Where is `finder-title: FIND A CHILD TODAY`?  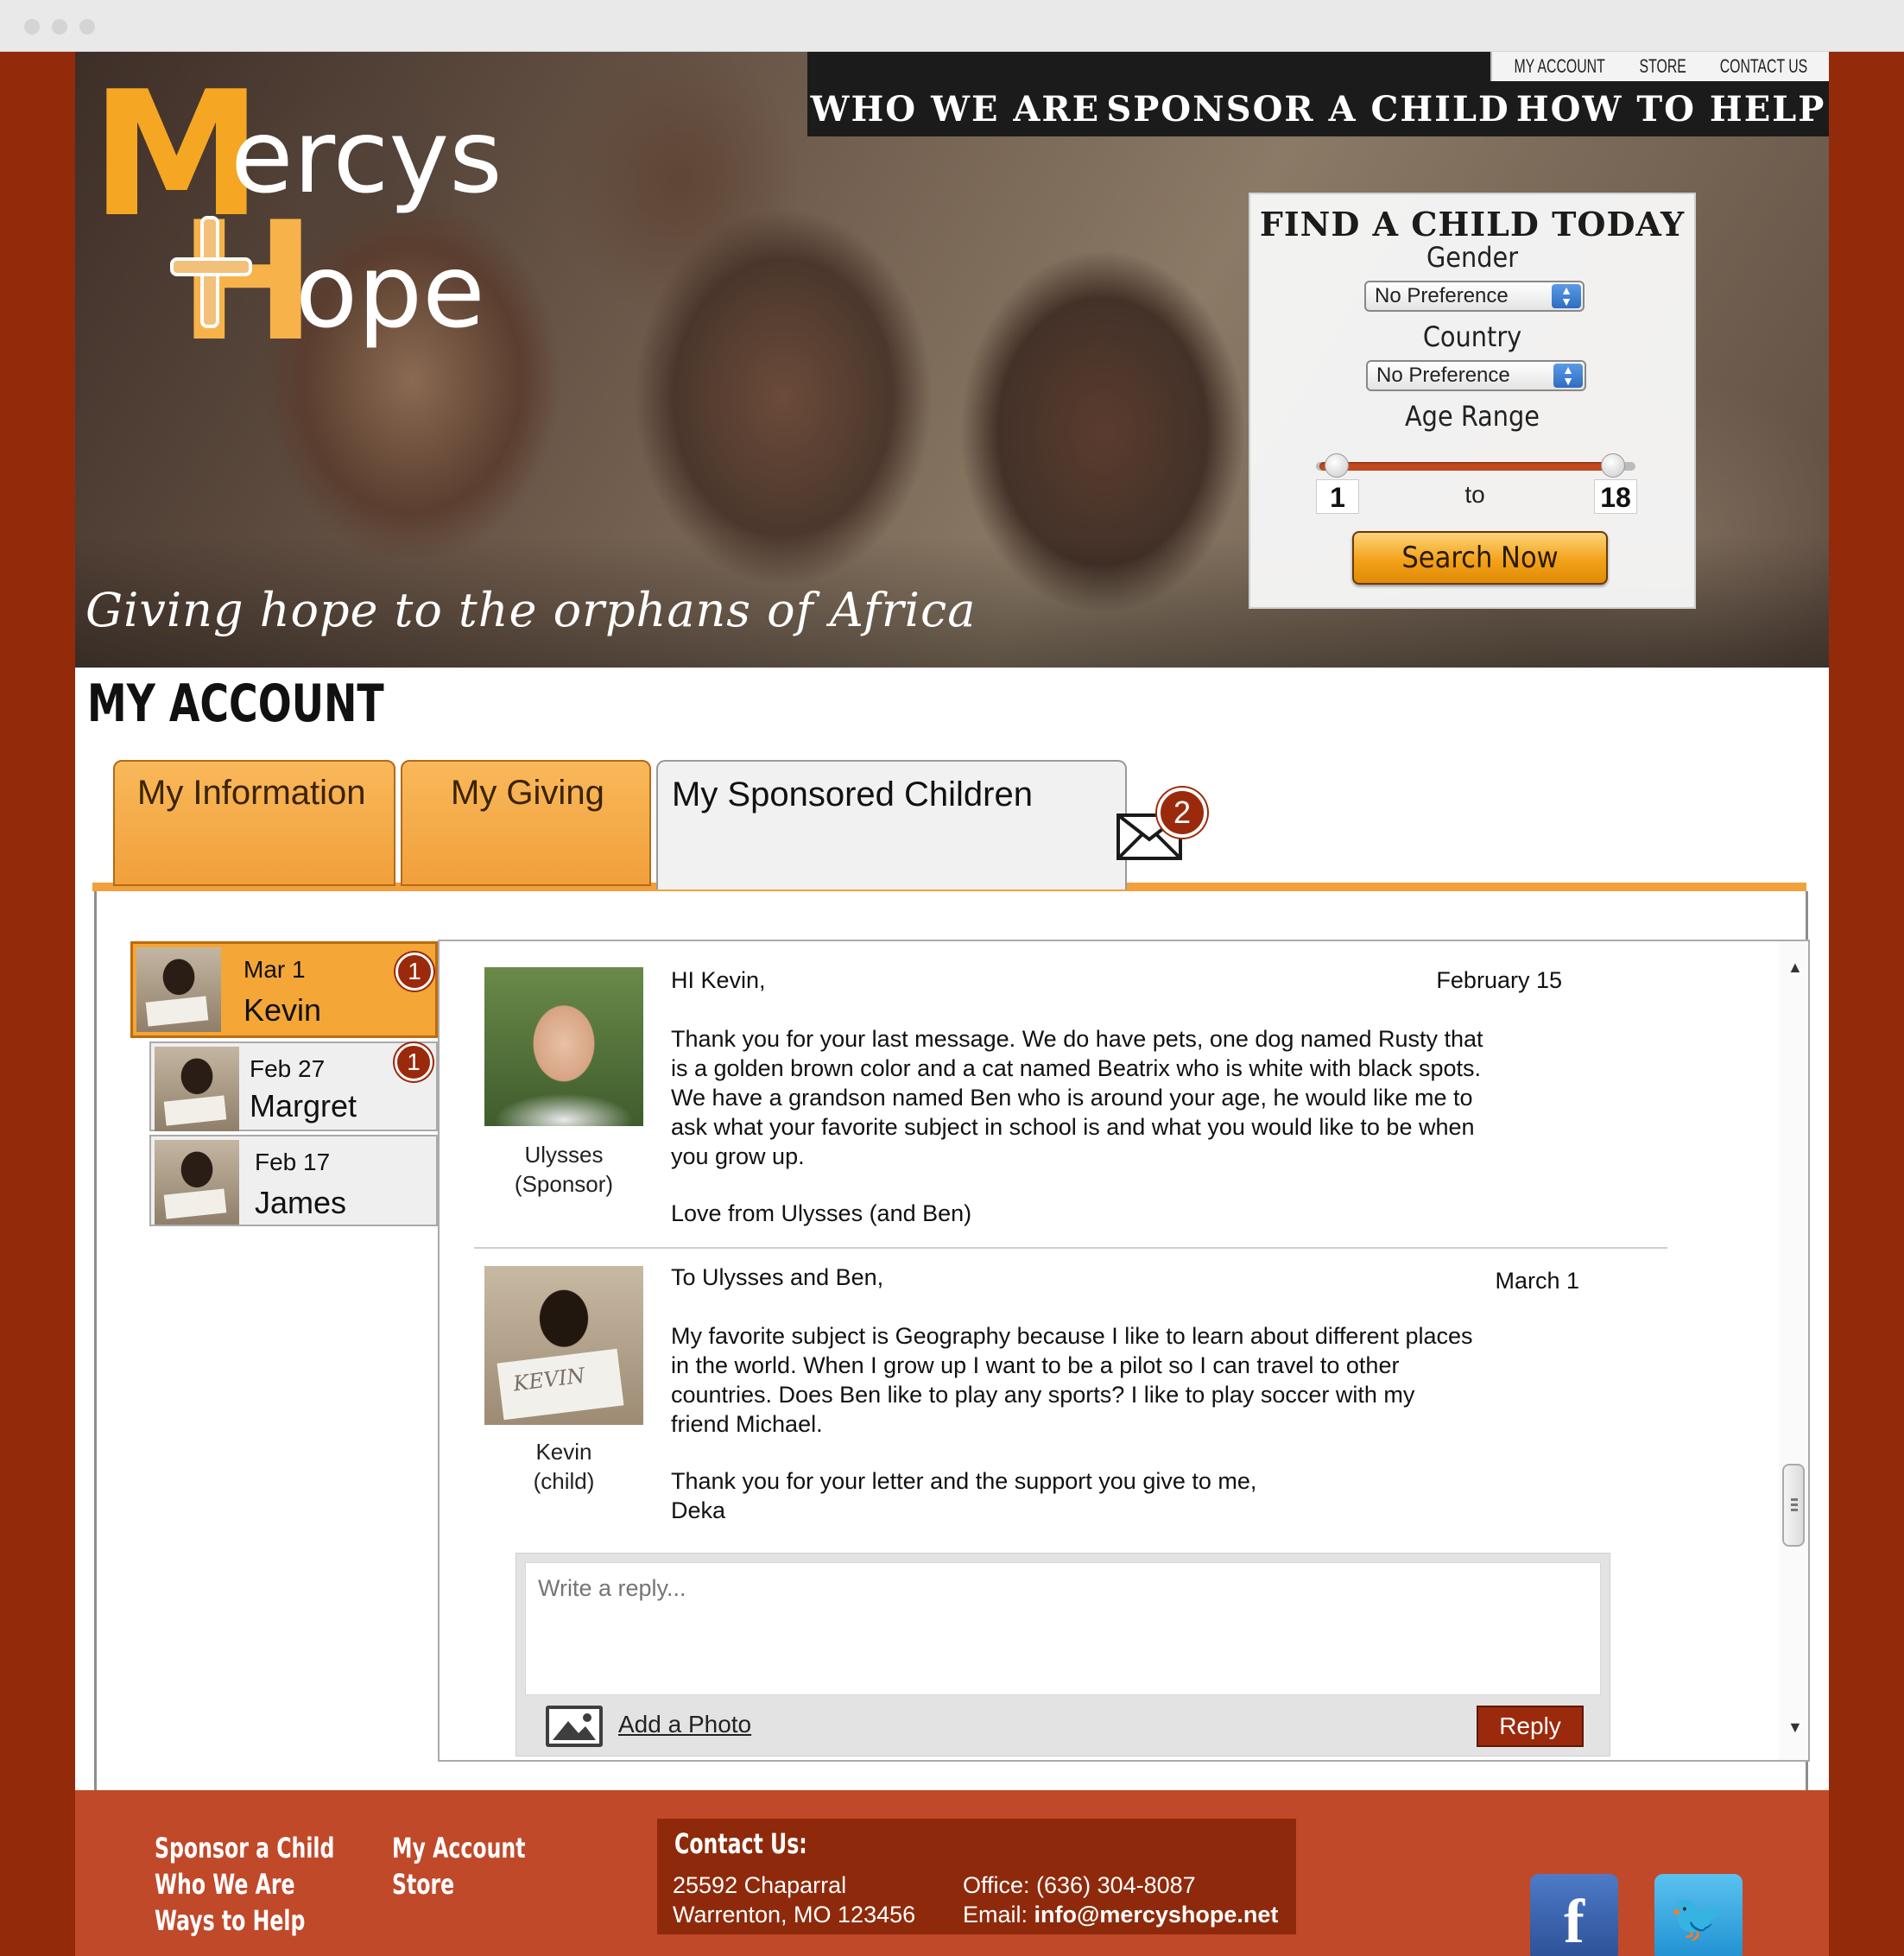 finder-title: FIND A CHILD TODAY is located at coordinates (1473, 224).